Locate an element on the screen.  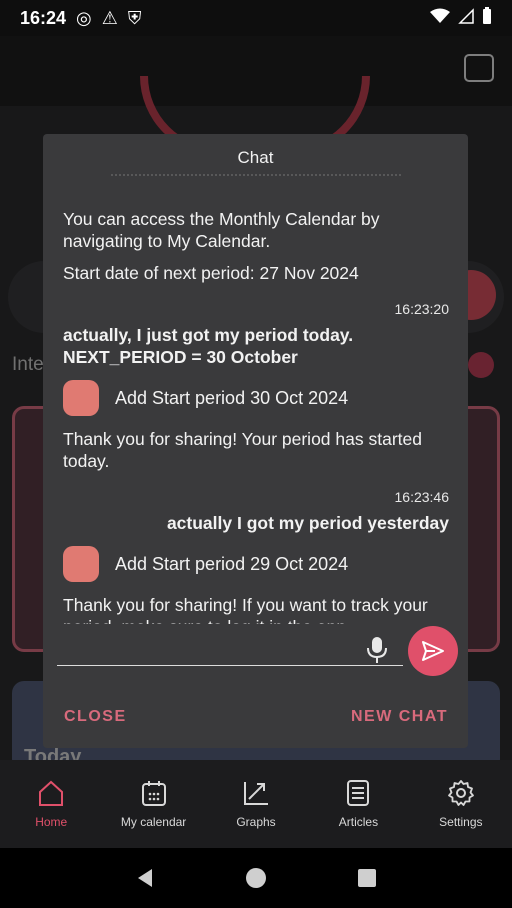
battery-icon is located at coordinates (487, 18).